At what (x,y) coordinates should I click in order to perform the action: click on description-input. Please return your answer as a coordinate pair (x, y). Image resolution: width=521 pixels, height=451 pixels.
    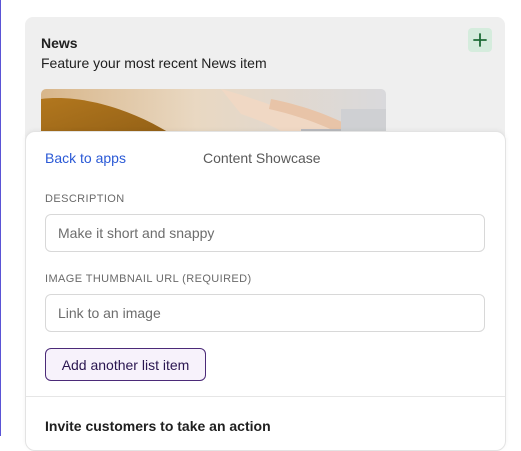
    Looking at the image, I should click on (265, 233).